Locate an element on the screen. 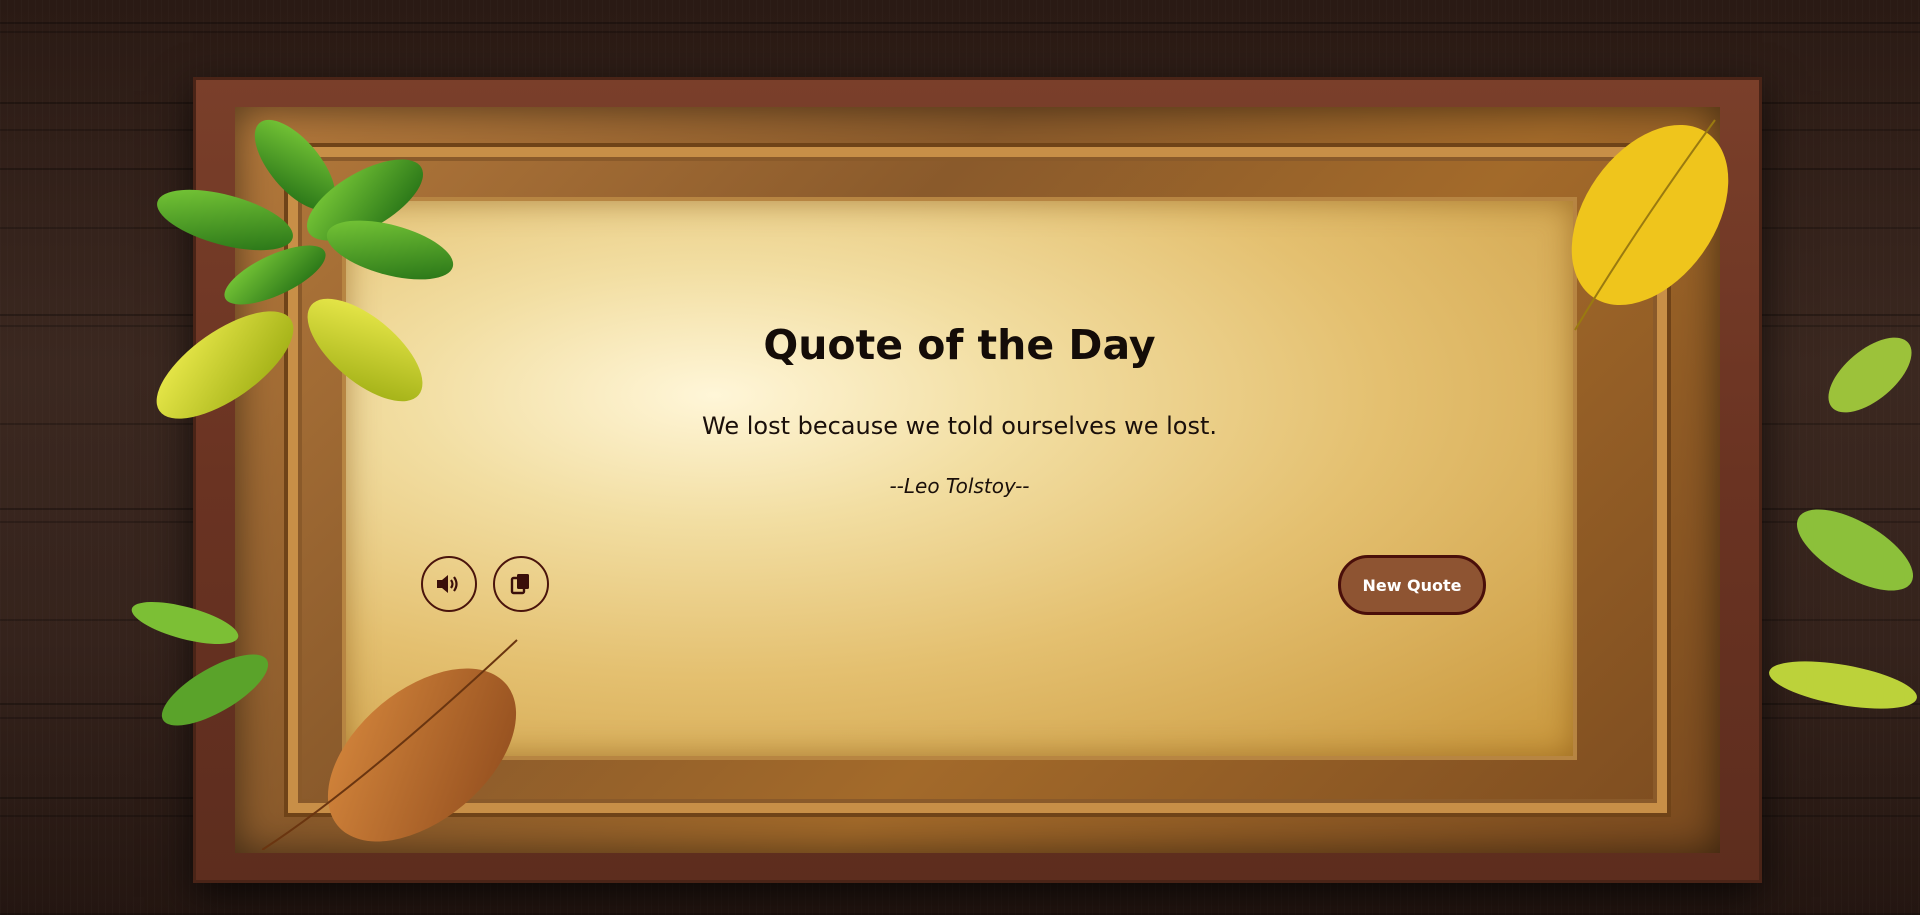 The width and height of the screenshot is (1920, 915). speaker-icon is located at coordinates (447, 584).